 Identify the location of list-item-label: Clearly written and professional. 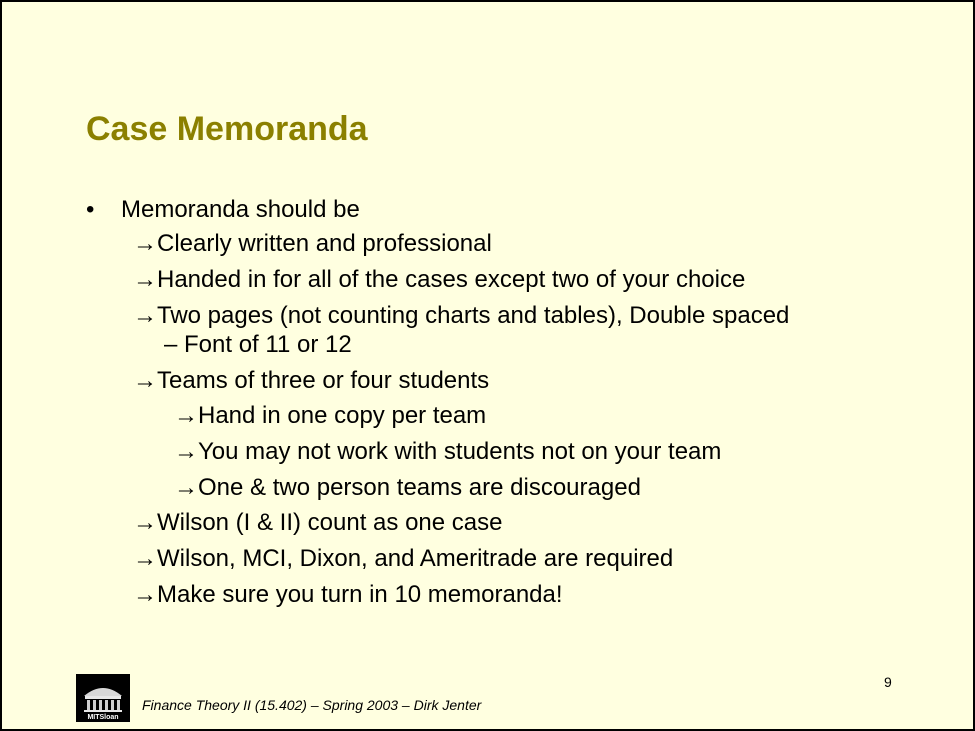
(324, 243).